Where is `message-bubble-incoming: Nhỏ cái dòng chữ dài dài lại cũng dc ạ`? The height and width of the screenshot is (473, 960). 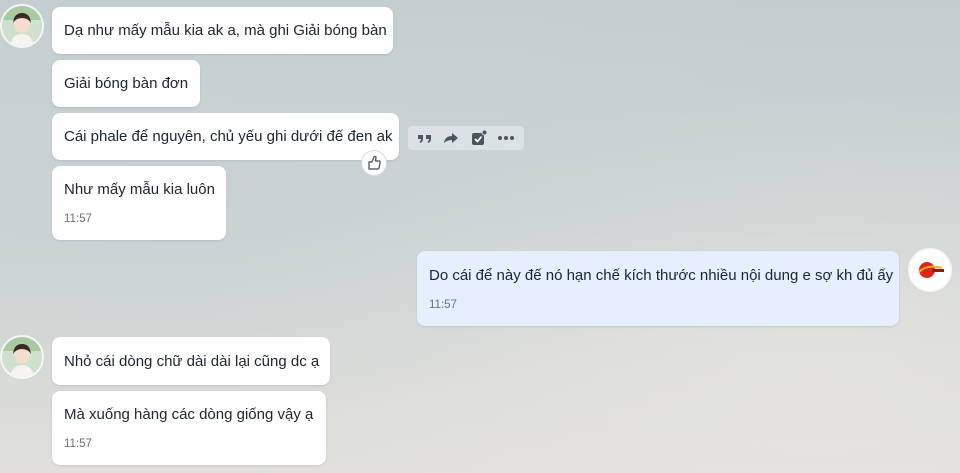
message-bubble-incoming: Nhỏ cái dòng chữ dài dài lại cũng dc ạ is located at coordinates (191, 361).